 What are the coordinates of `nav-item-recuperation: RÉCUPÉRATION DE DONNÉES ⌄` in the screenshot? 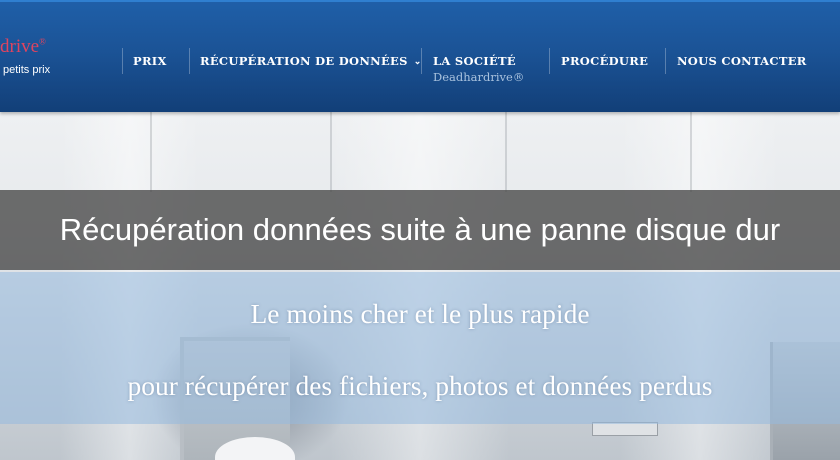 It's located at (311, 61).